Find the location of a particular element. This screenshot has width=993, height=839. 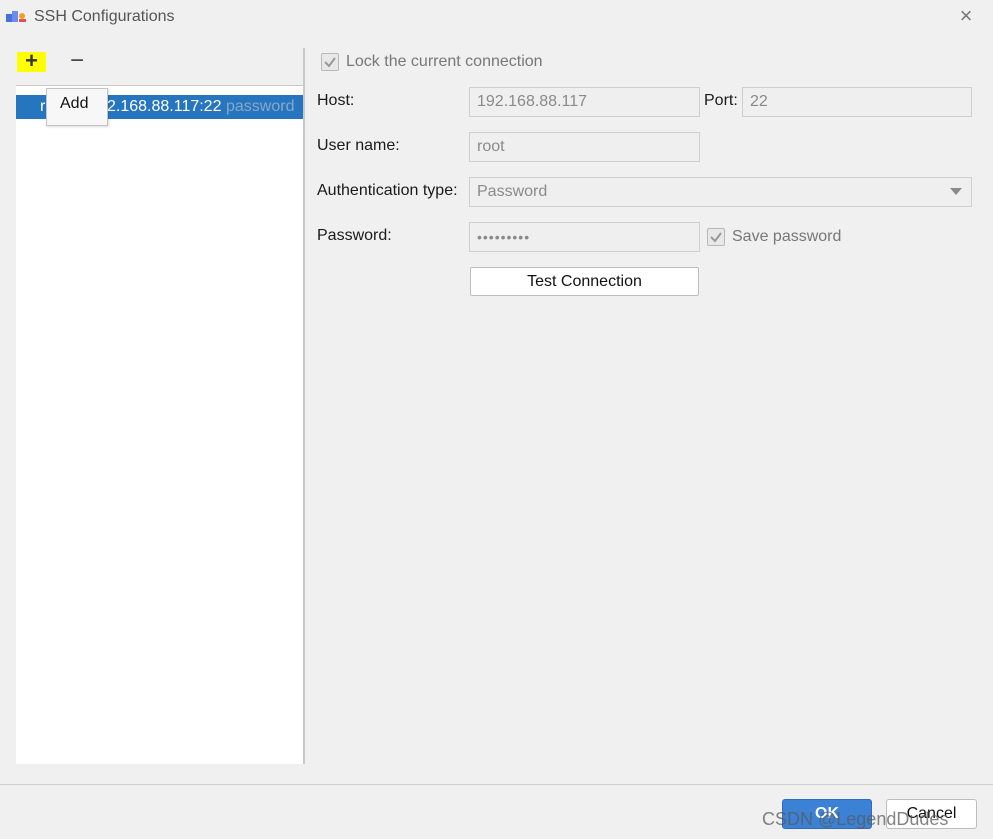

app-icon is located at coordinates (17, 17).